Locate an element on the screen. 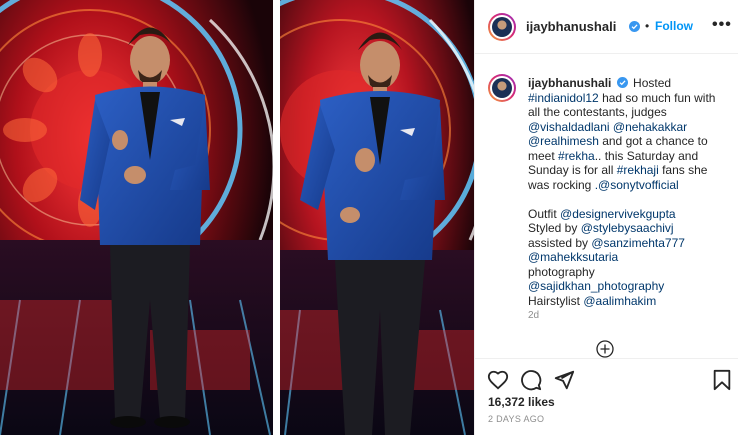 The image size is (738, 435). caption-link: @nehakakkar is located at coordinates (650, 127).